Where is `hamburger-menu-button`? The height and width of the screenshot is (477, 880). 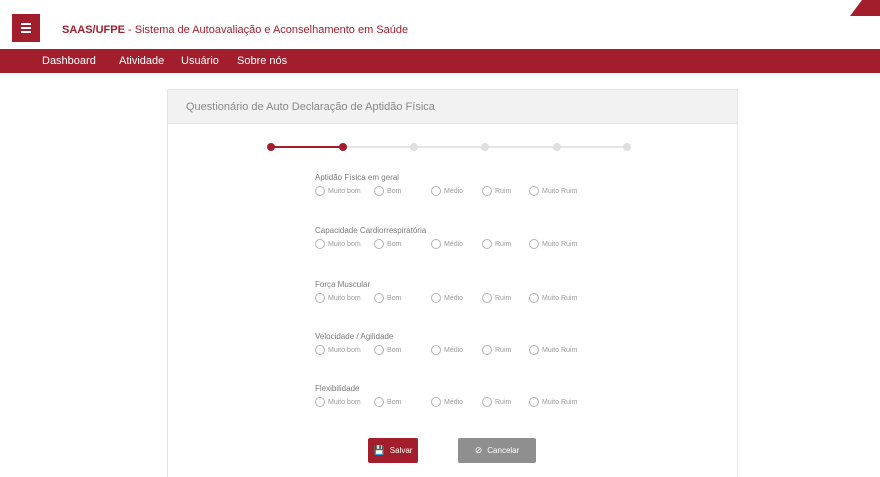 hamburger-menu-button is located at coordinates (26, 28).